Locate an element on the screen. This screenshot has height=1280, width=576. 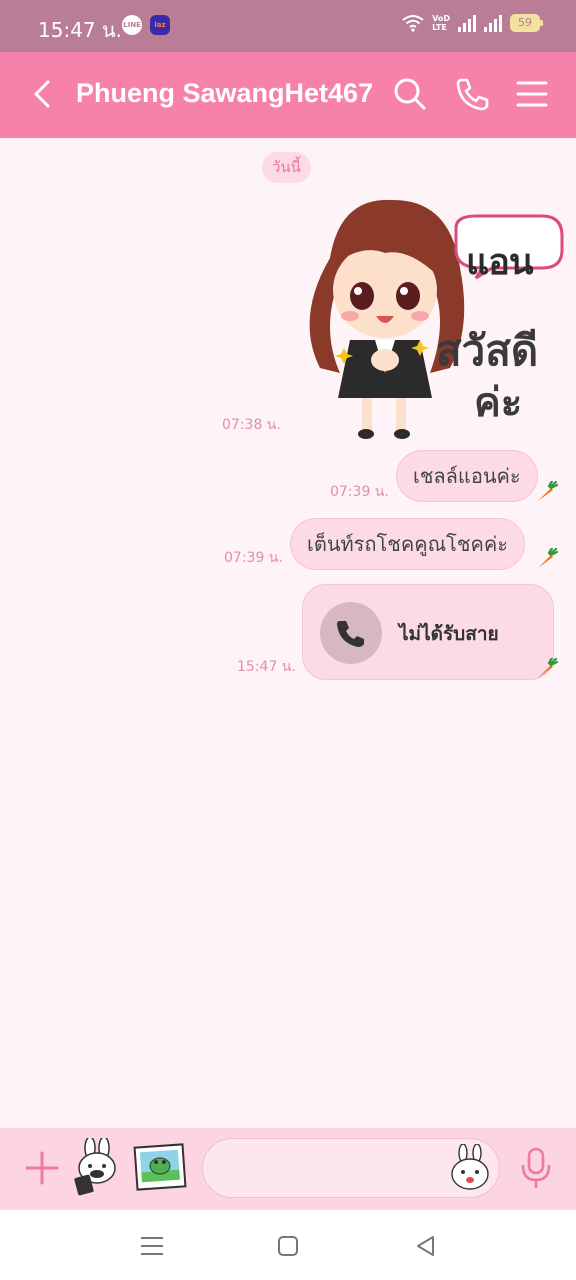
message-bubble: เต็นท์รถโชคคูณโชคค่ะ is located at coordinates (407, 544).